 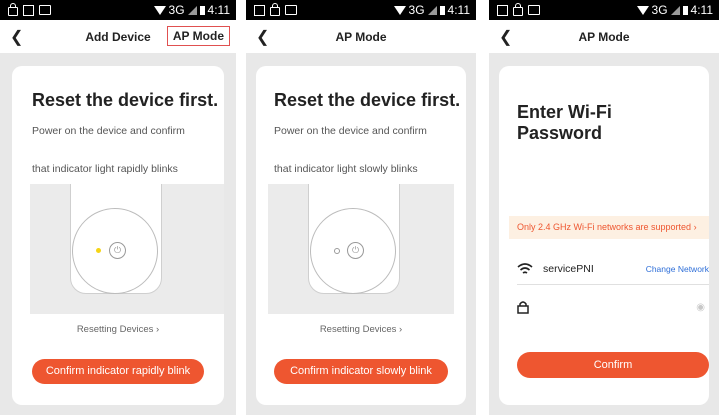 What do you see at coordinates (613, 365) in the screenshot?
I see `confirm-button: Confirm` at bounding box center [613, 365].